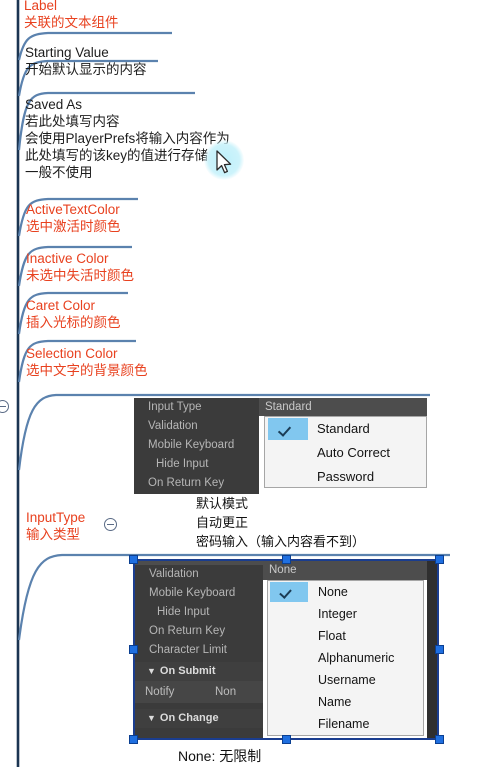 The width and height of the screenshot is (504, 767). What do you see at coordinates (226, 692) in the screenshot?
I see `inspector2-notify-value: Non` at bounding box center [226, 692].